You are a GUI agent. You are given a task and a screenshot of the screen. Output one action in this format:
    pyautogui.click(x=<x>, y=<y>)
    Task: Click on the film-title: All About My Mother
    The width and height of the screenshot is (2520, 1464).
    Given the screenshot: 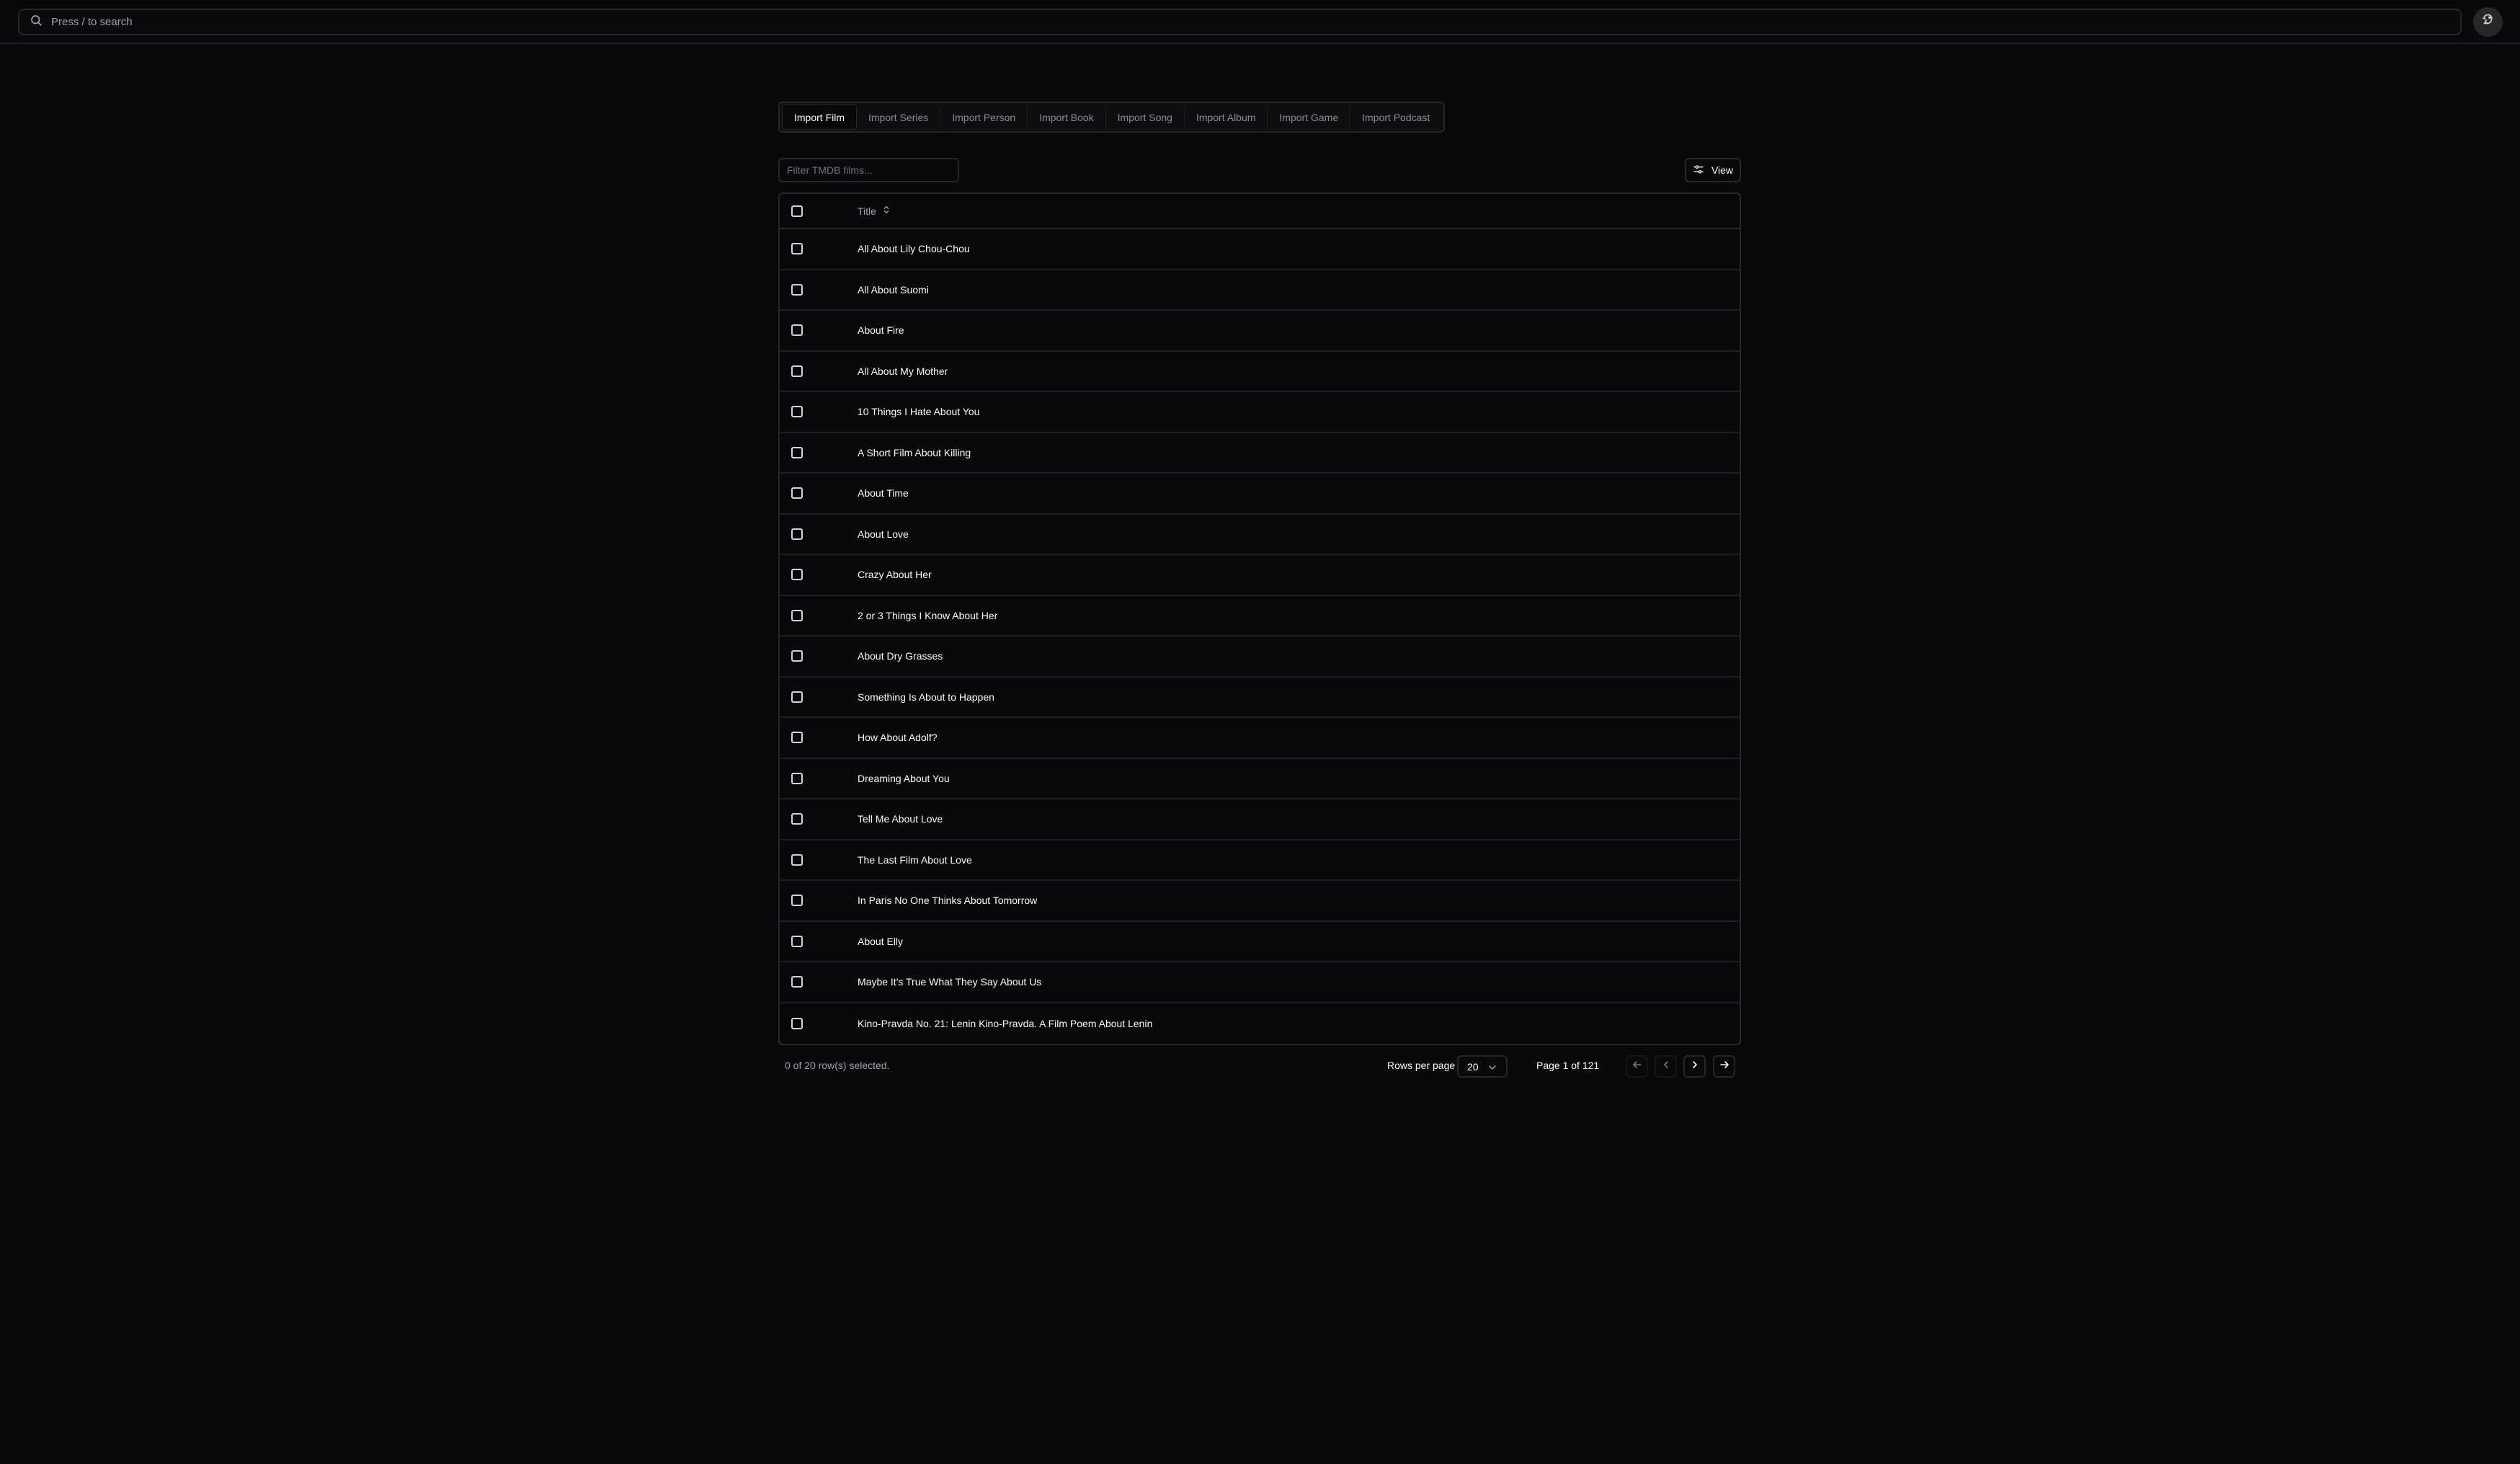 What is the action you would take?
    pyautogui.click(x=903, y=371)
    